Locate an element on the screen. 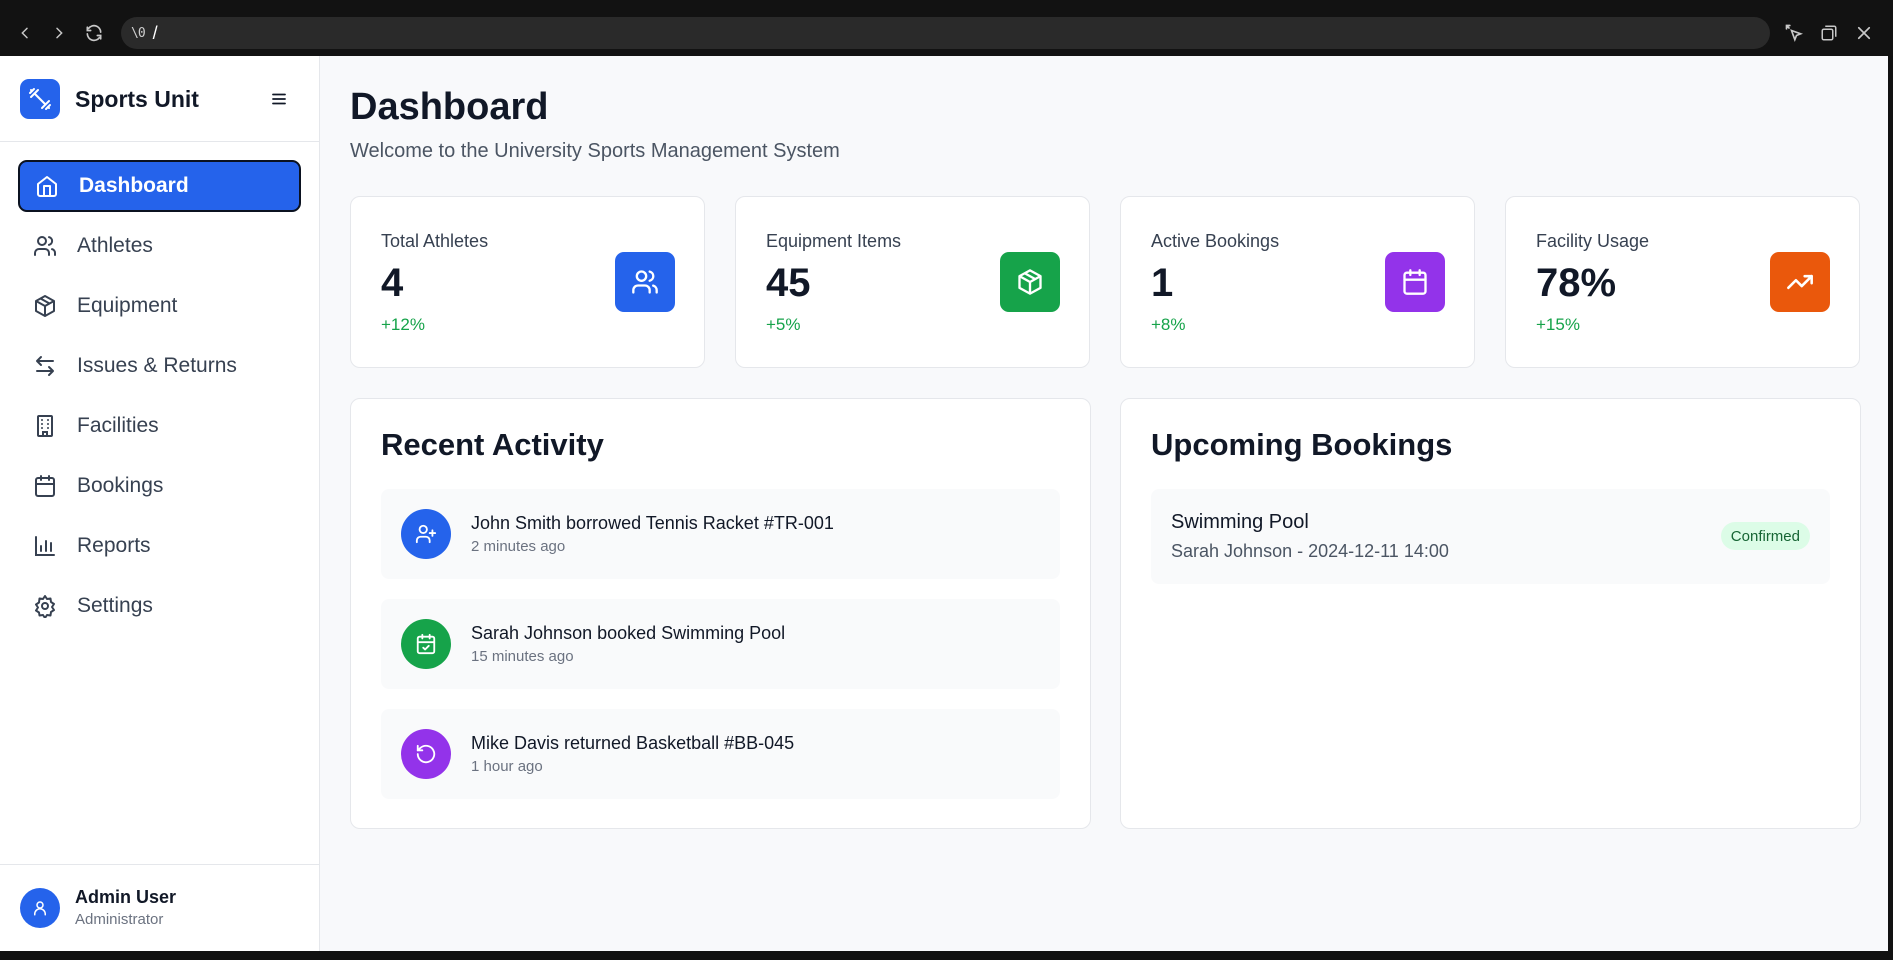  sidebar-item-label: Reports is located at coordinates (114, 545).